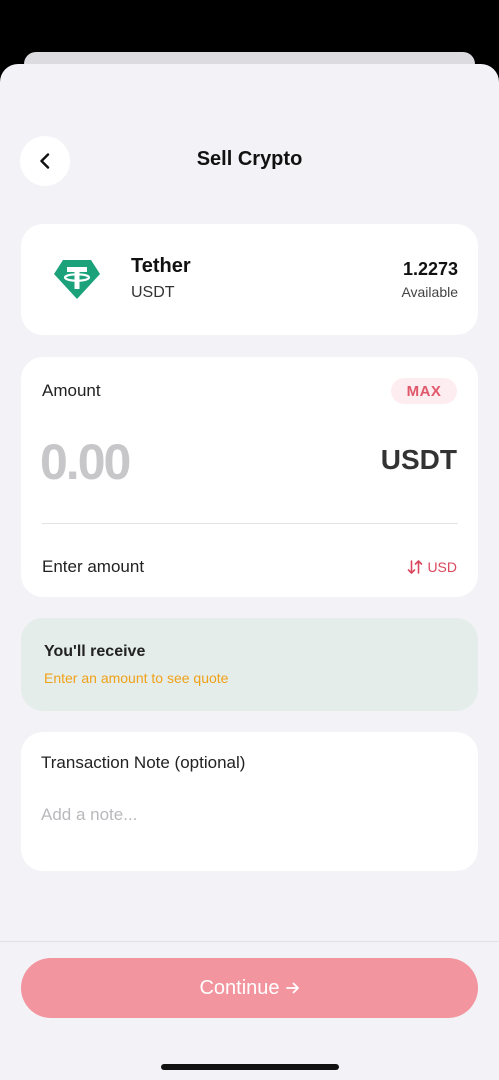 Image resolution: width=499 pixels, height=1080 pixels. Describe the element at coordinates (239, 987) in the screenshot. I see `continue-label: Continue` at that location.